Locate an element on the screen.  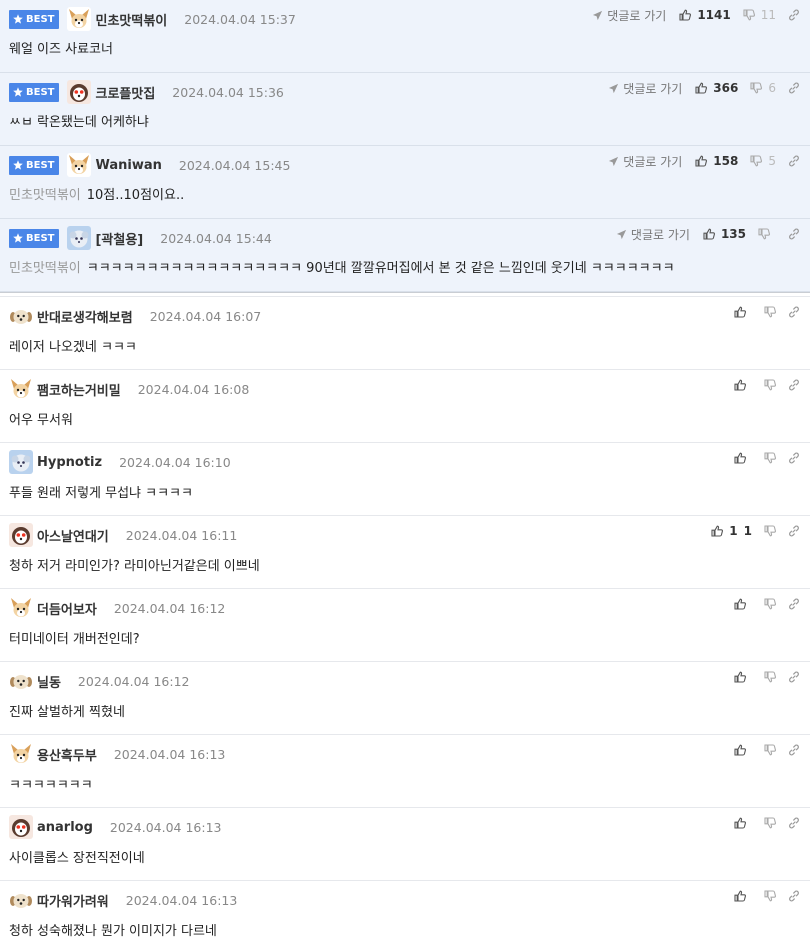
nickname: 닐동 is located at coordinates (49, 681).